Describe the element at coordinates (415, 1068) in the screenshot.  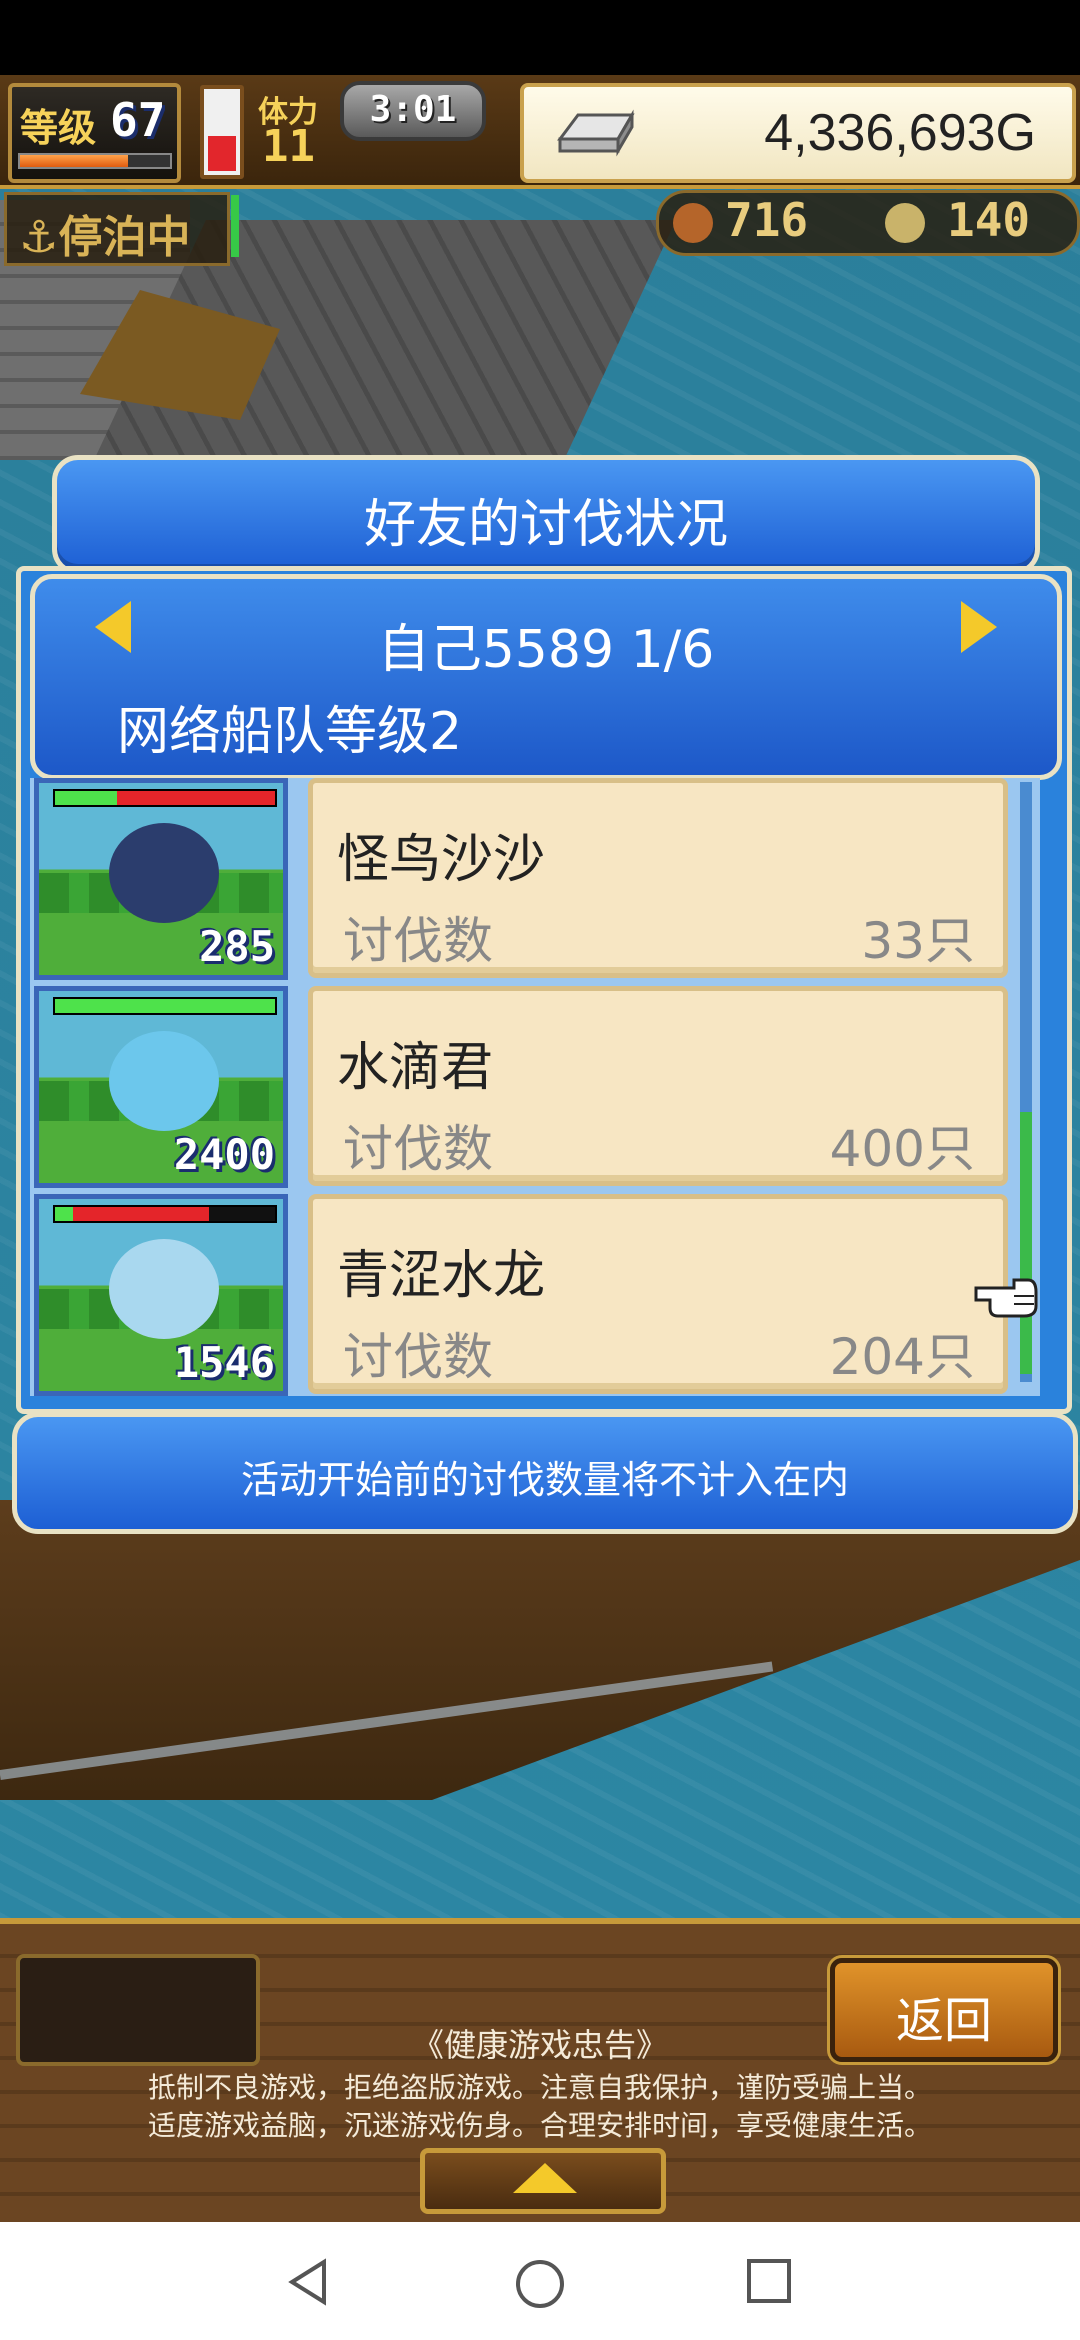
I see `monster-name: 水滴君` at that location.